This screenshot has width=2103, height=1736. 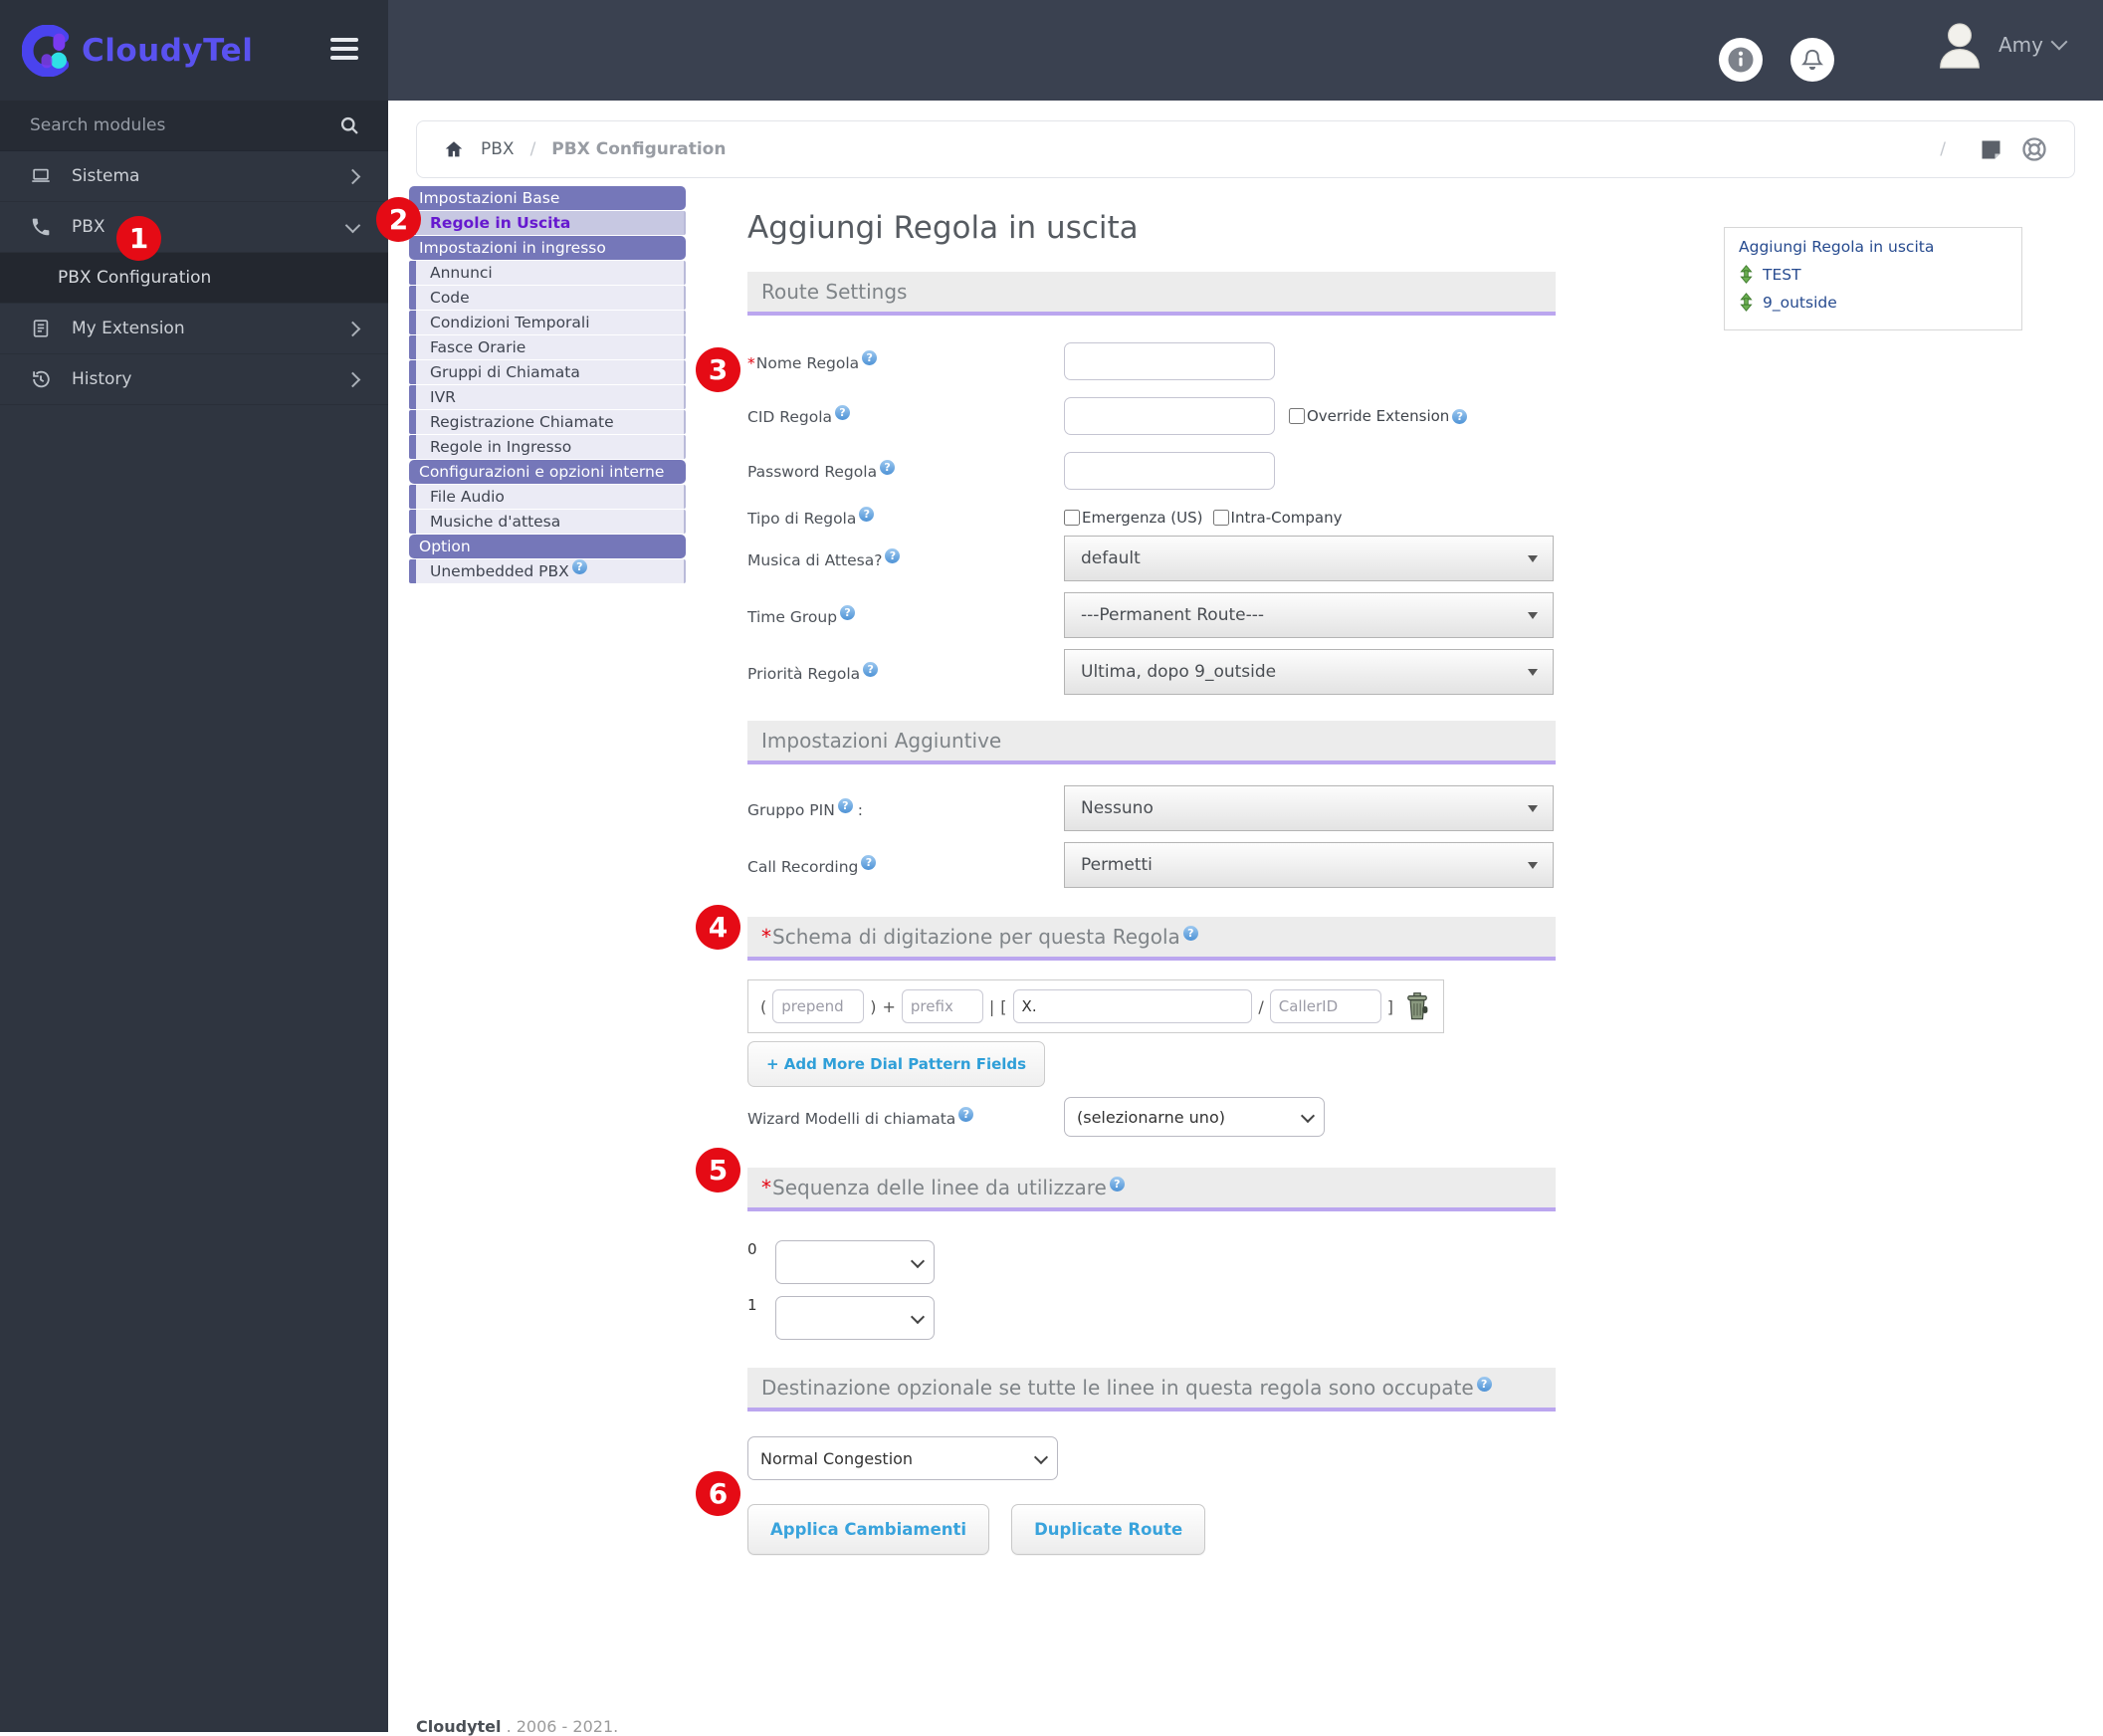 What do you see at coordinates (1170, 416) in the screenshot?
I see `cid-regola-input` at bounding box center [1170, 416].